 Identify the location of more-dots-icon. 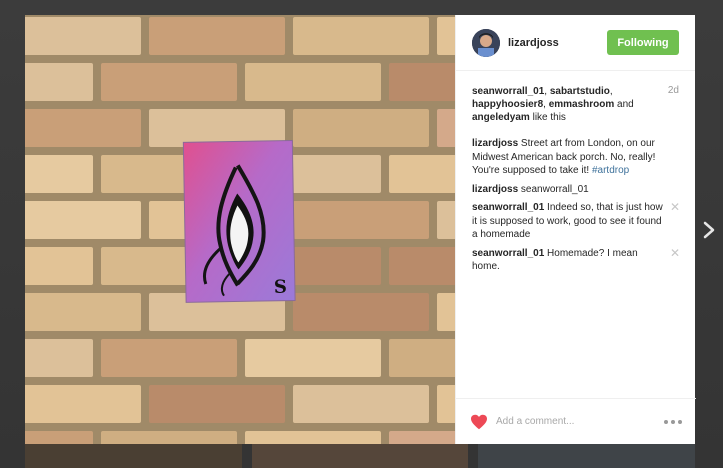
(673, 421).